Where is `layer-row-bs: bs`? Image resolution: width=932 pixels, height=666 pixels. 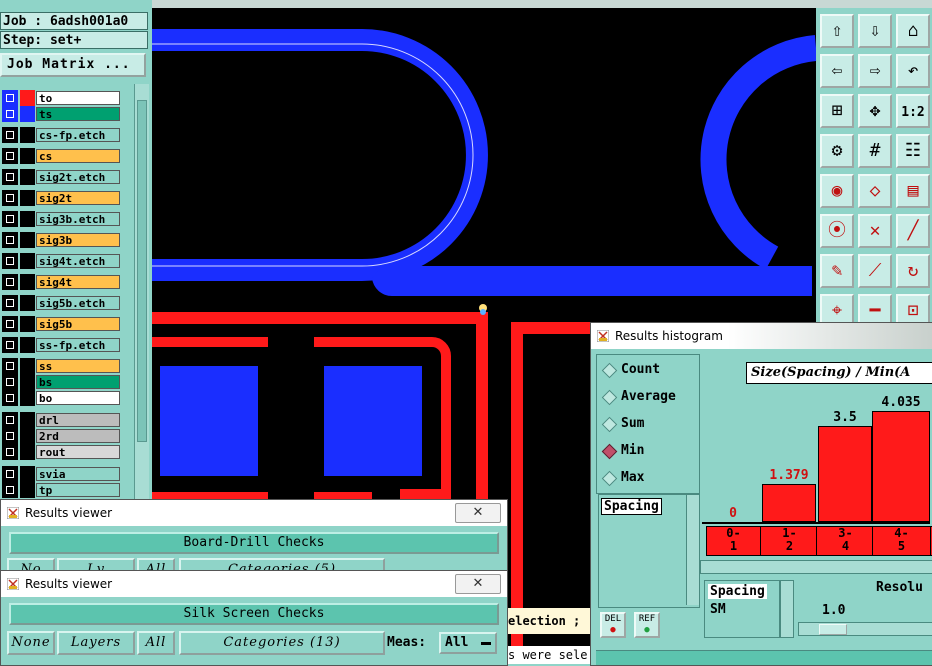 layer-row-bs: bs is located at coordinates (61, 382).